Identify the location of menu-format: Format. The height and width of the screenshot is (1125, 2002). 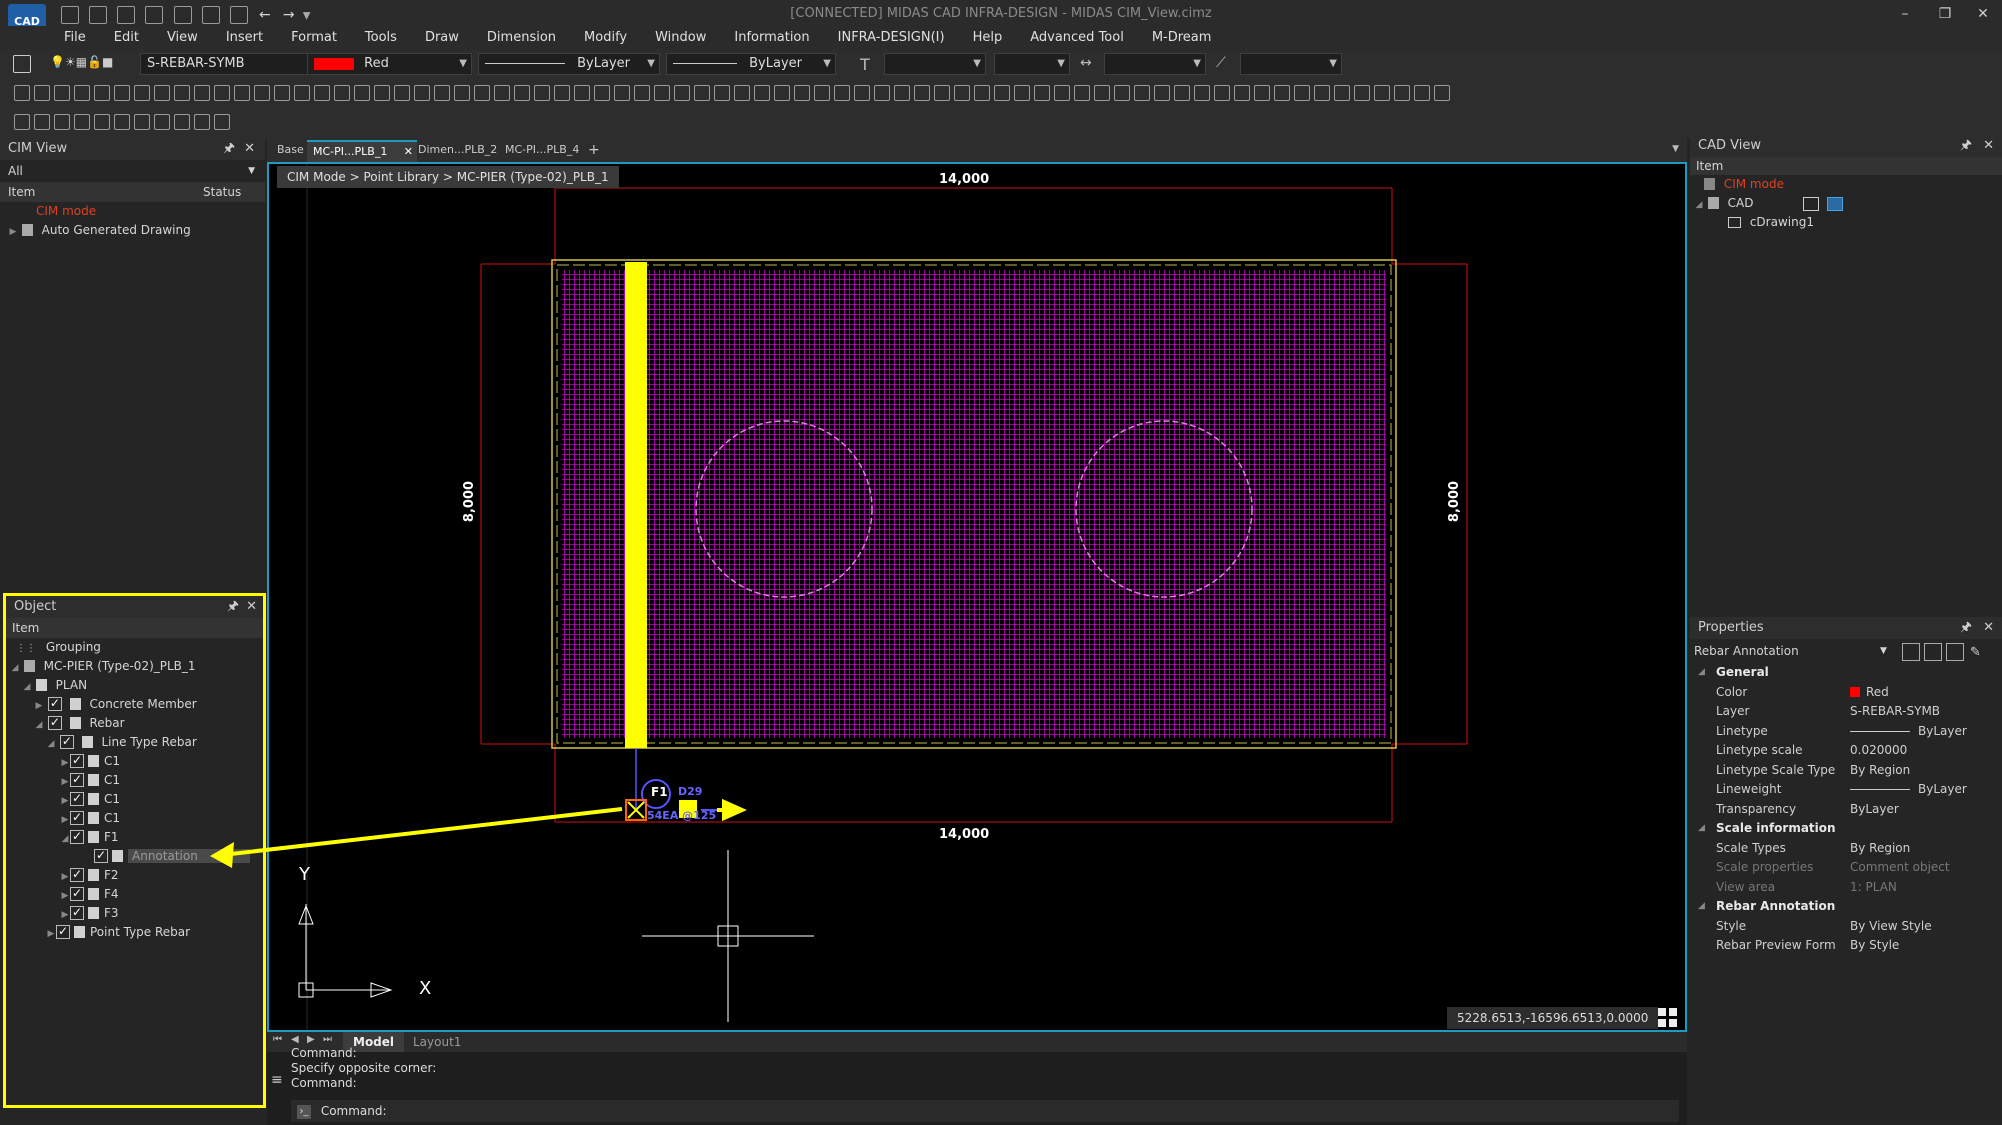
(314, 39).